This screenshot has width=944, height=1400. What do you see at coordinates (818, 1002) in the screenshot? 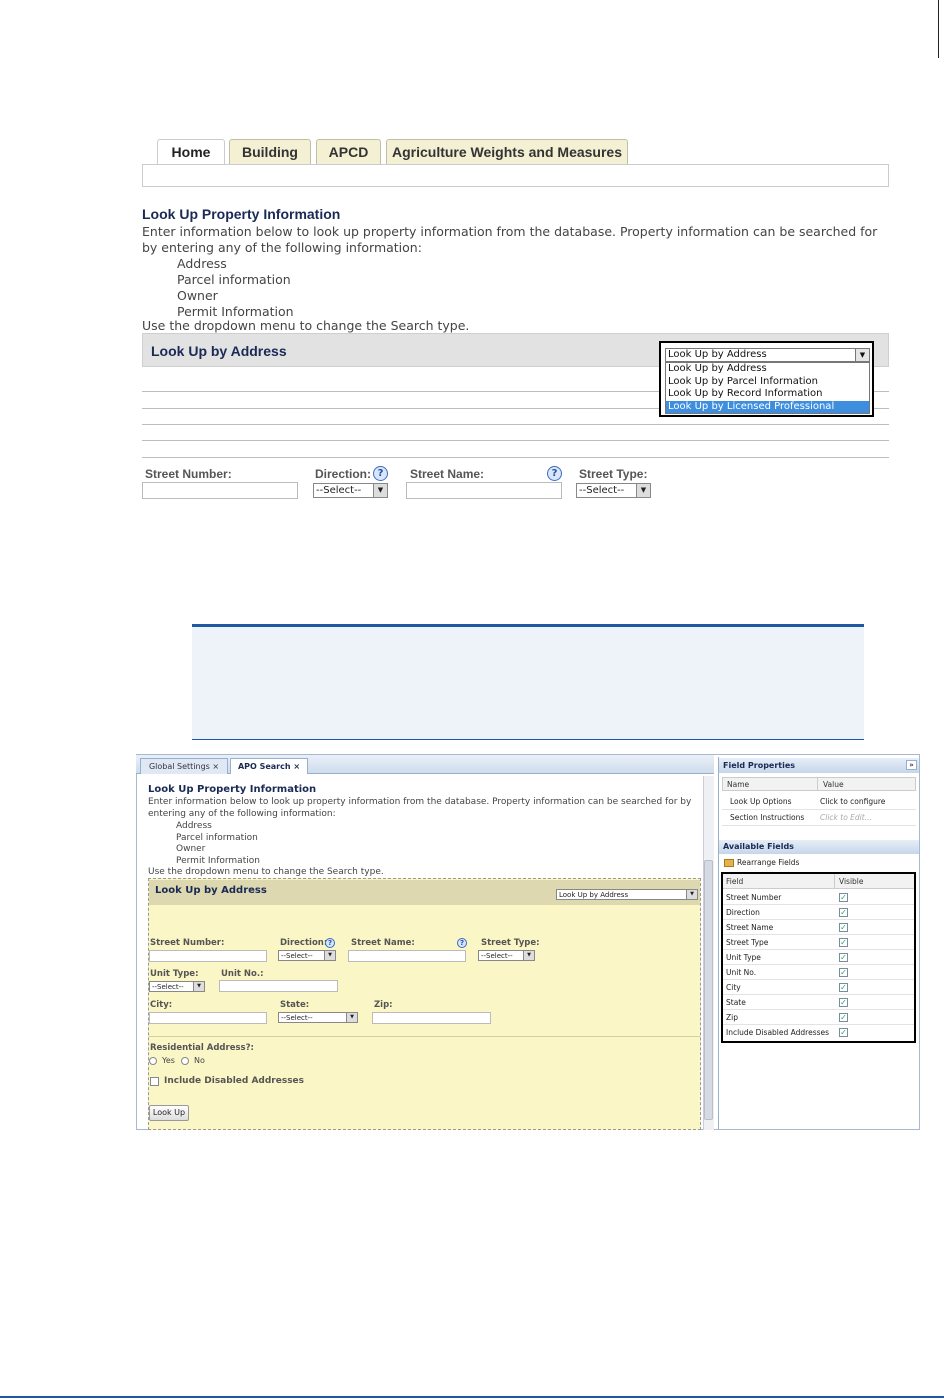
I see `field-row: State ✓` at bounding box center [818, 1002].